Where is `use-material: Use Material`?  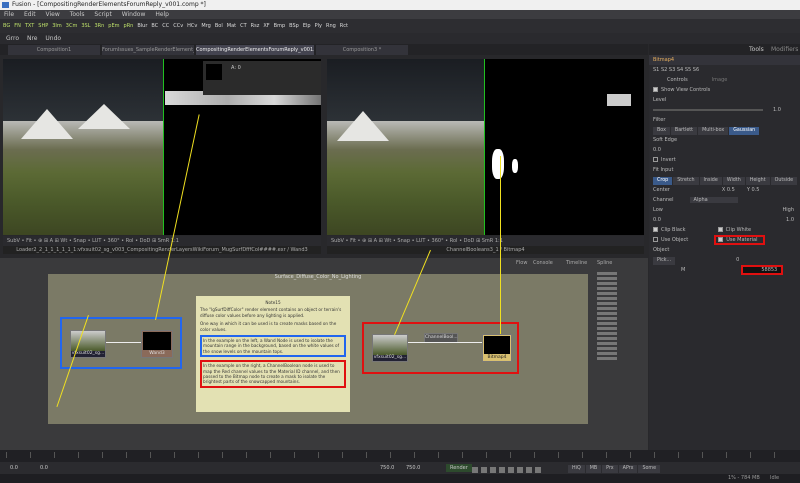 use-material: Use Material is located at coordinates (741, 240).